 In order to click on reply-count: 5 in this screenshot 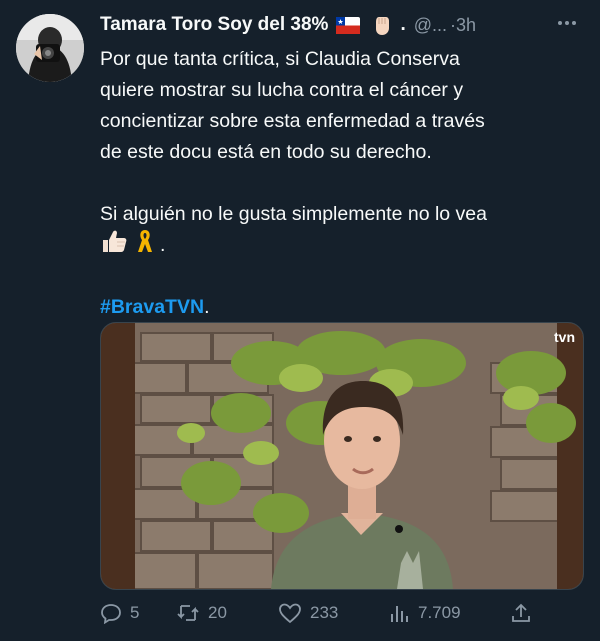, I will do `click(135, 612)`.